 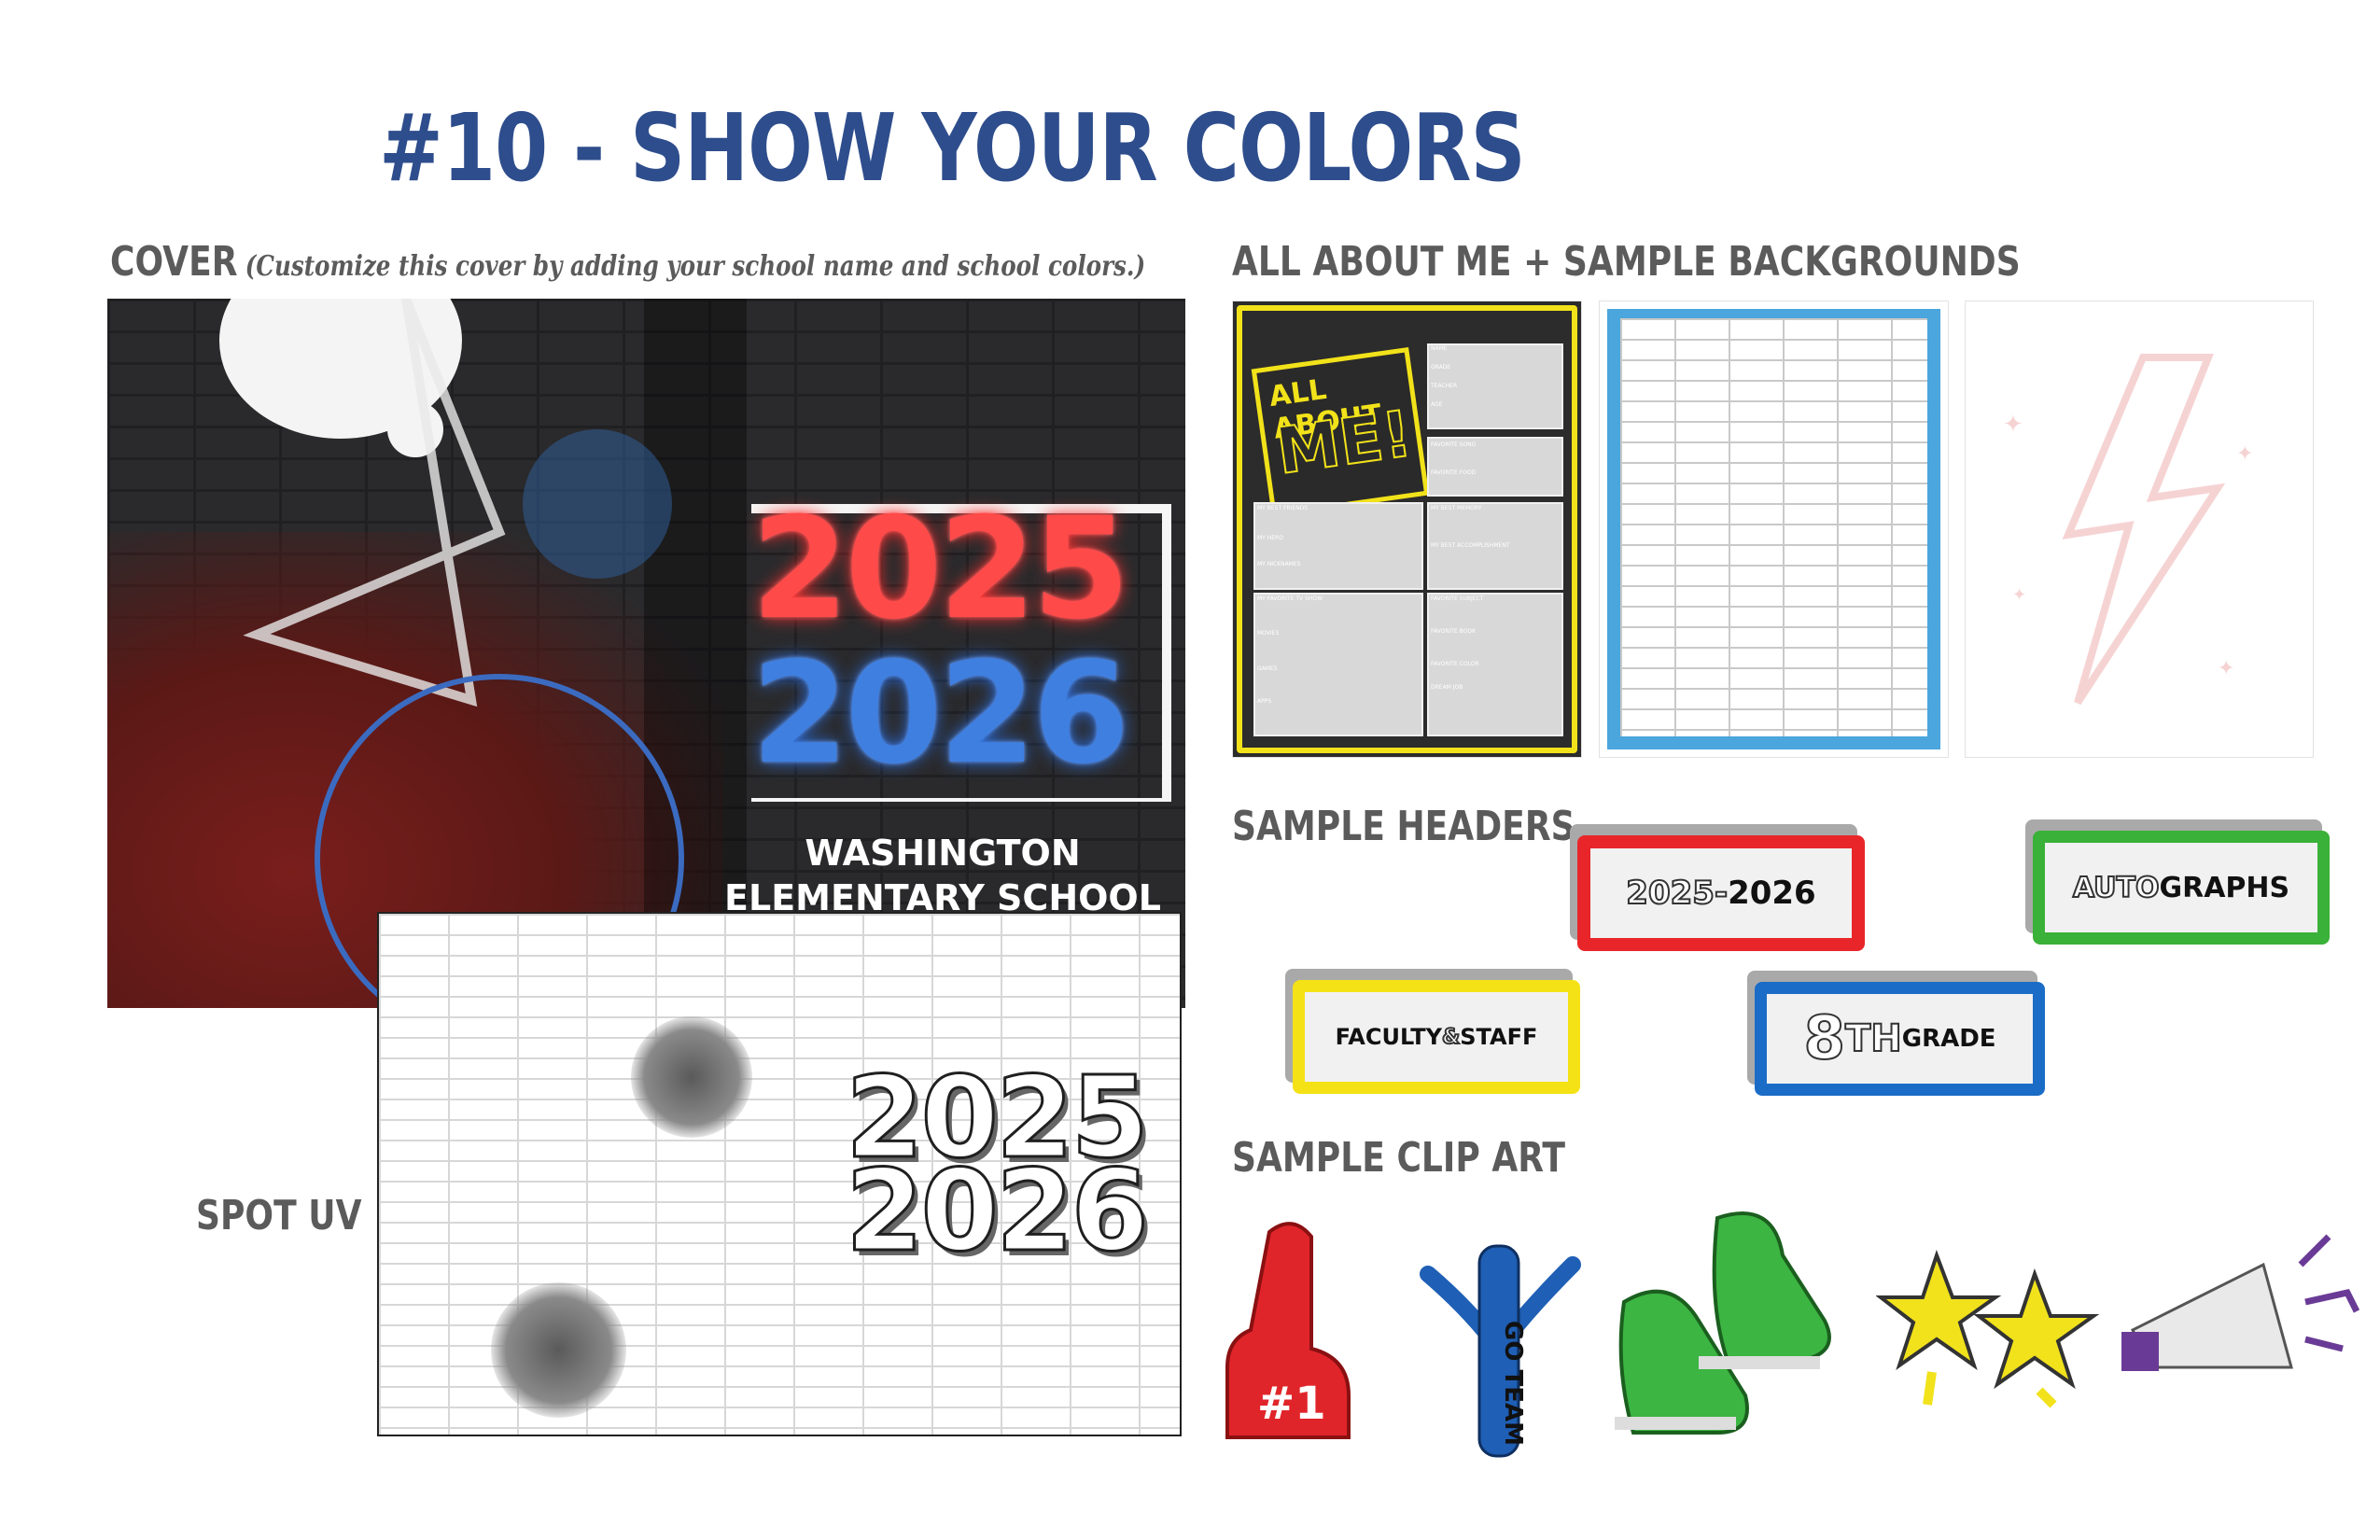 I want to click on megaphone-icon, so click(x=2240, y=1302).